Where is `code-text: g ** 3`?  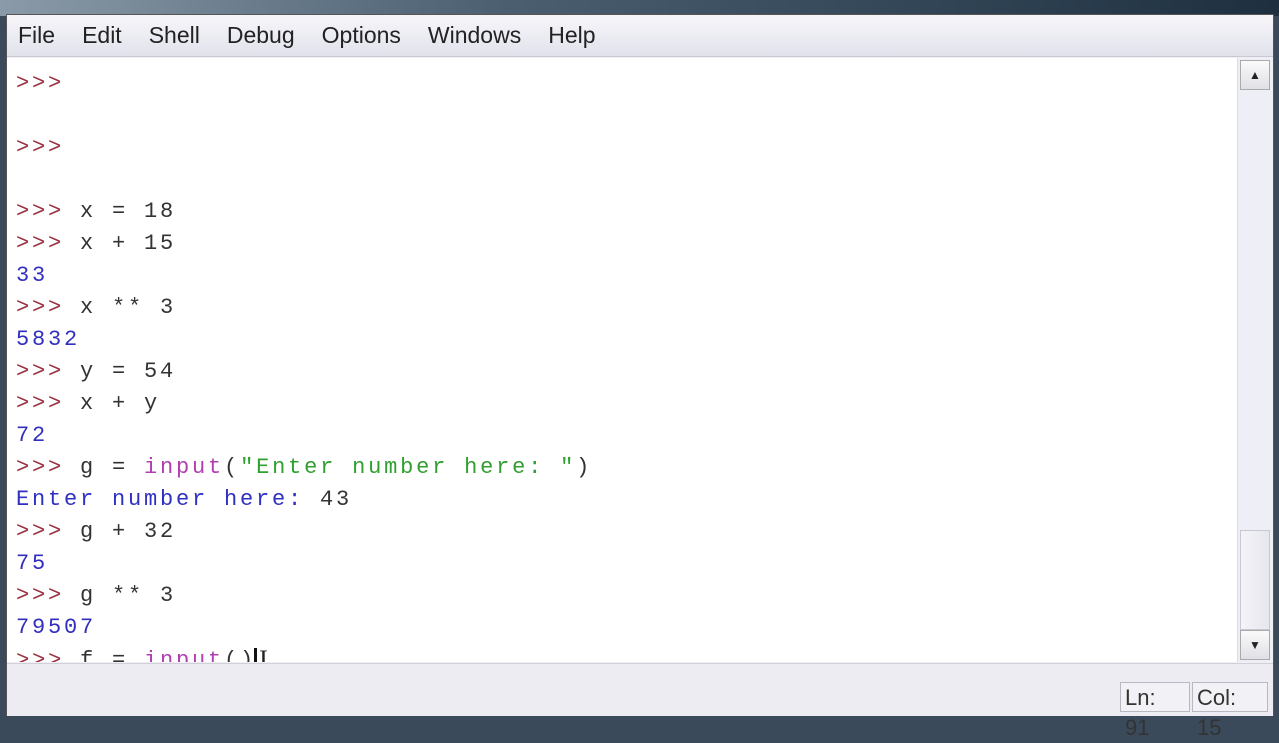
code-text: g ** 3 is located at coordinates (128, 595).